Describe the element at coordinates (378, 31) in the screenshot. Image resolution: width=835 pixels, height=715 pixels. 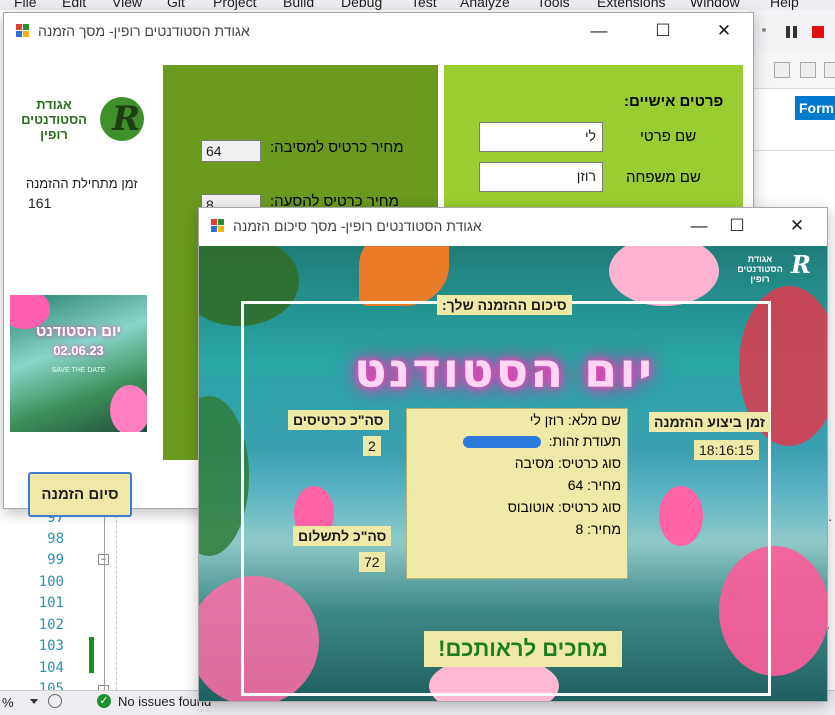
I see `order-window-titlebar: אגודת הסטודנטים רופין- מסך הזמנה — ☐ ✕` at that location.